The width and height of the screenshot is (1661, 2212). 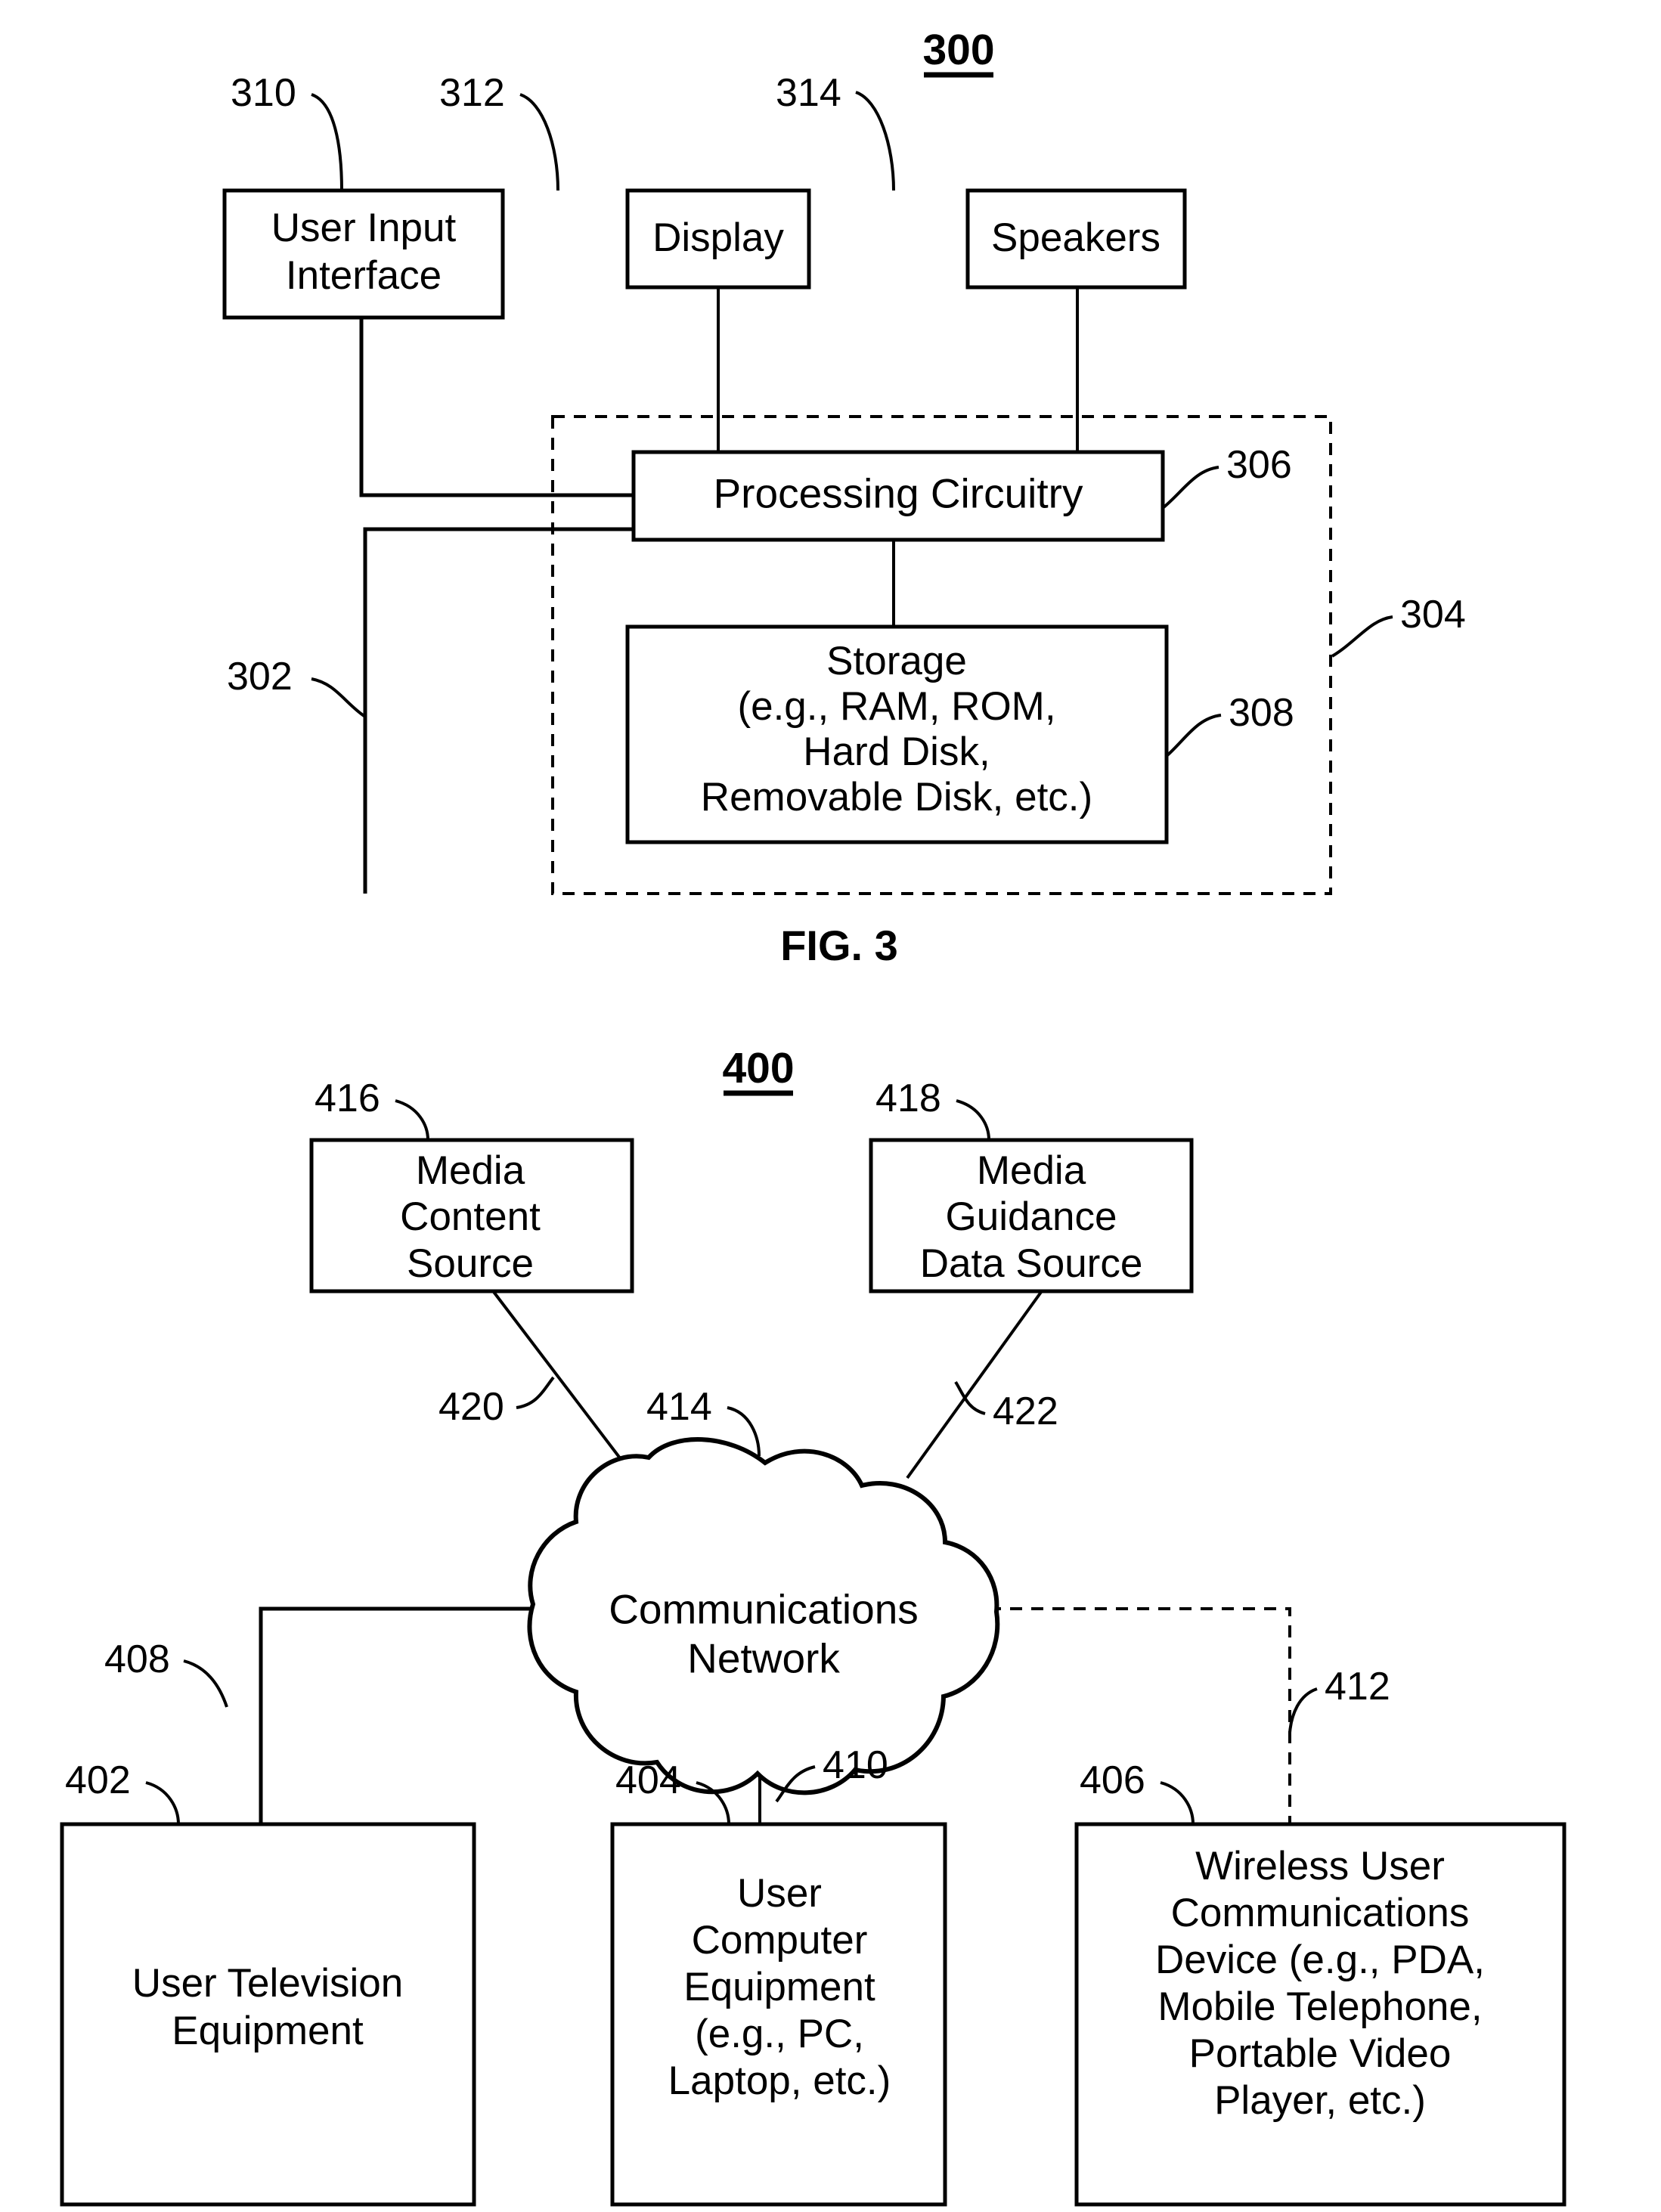 What do you see at coordinates (137, 1659) in the screenshot?
I see `ref-numeral-408: 408` at bounding box center [137, 1659].